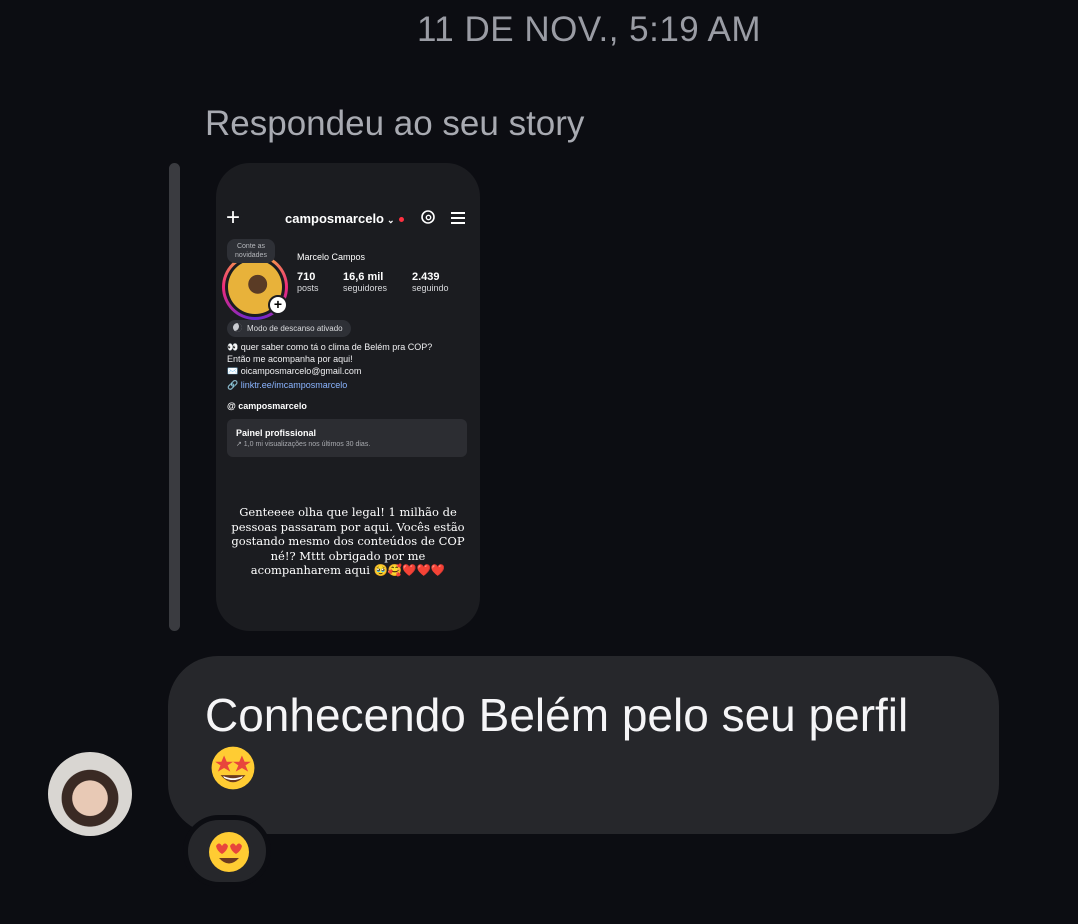 The height and width of the screenshot is (924, 1078). Describe the element at coordinates (278, 305) in the screenshot. I see `add-story-icon: +` at that location.